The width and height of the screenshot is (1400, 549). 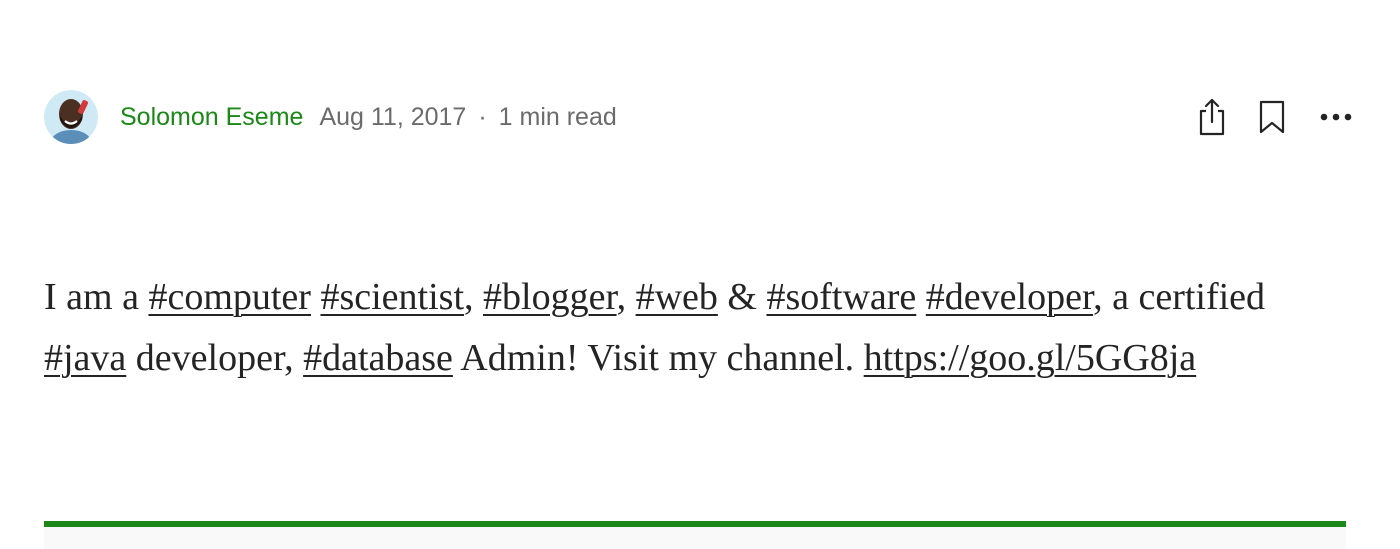 I want to click on post-date: Aug 11, 2017, so click(x=393, y=116).